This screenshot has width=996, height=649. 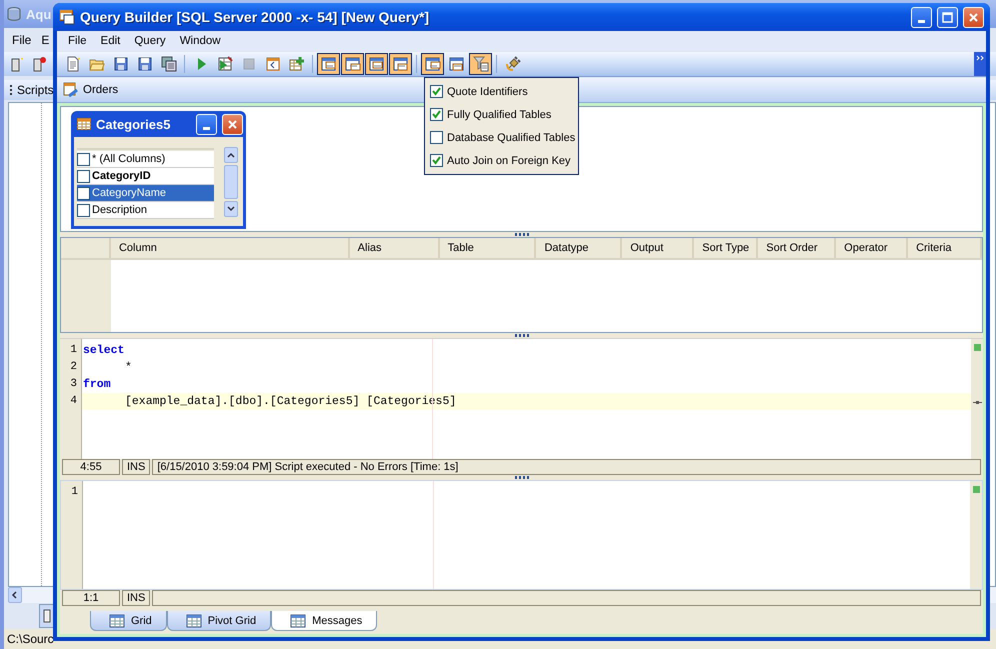 I want to click on funnel-icon, so click(x=480, y=64).